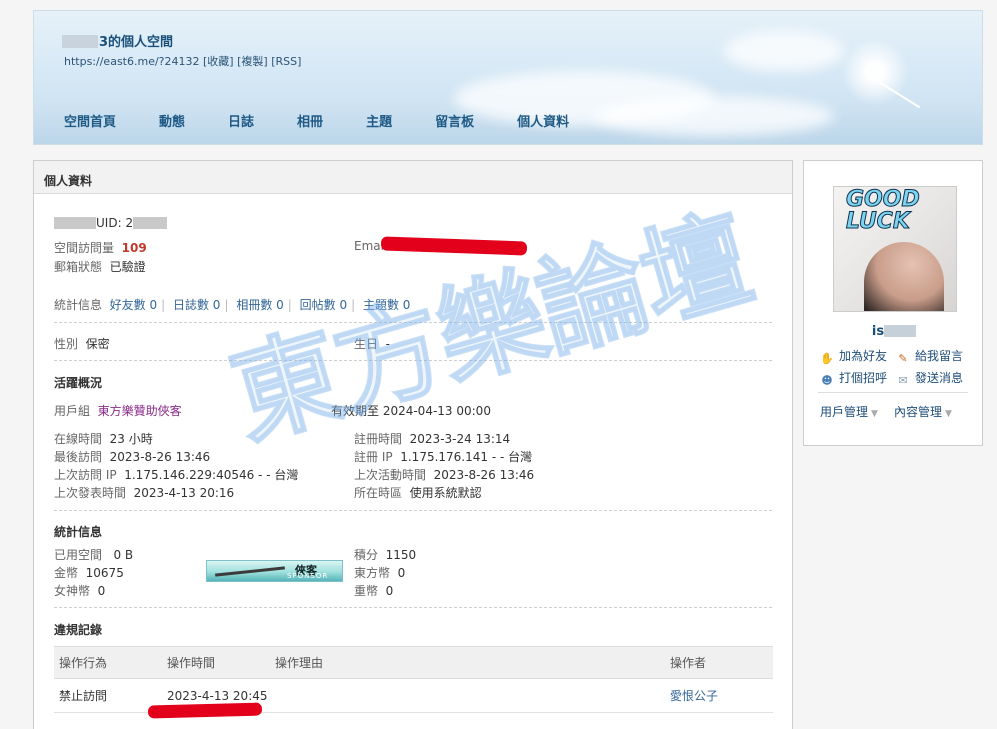 The image size is (997, 729). Describe the element at coordinates (883, 210) in the screenshot. I see `avatar-text: GOOD LUCK` at that location.